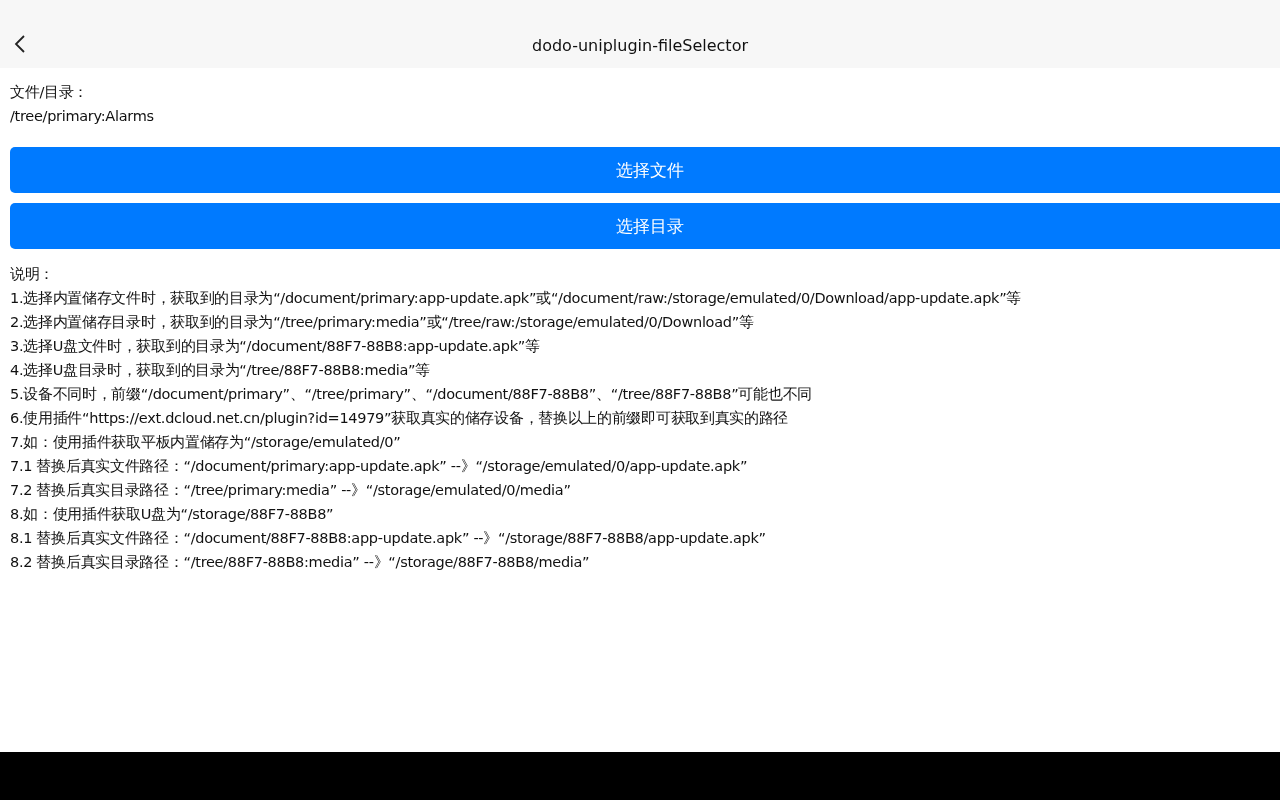 This screenshot has width=1280, height=800. What do you see at coordinates (300, 562) in the screenshot?
I see `note-line: 8.2 替换后真实目录路径：“/tree/88F7-88B8:media” --》“/storage/88F7-88B8/media”` at bounding box center [300, 562].